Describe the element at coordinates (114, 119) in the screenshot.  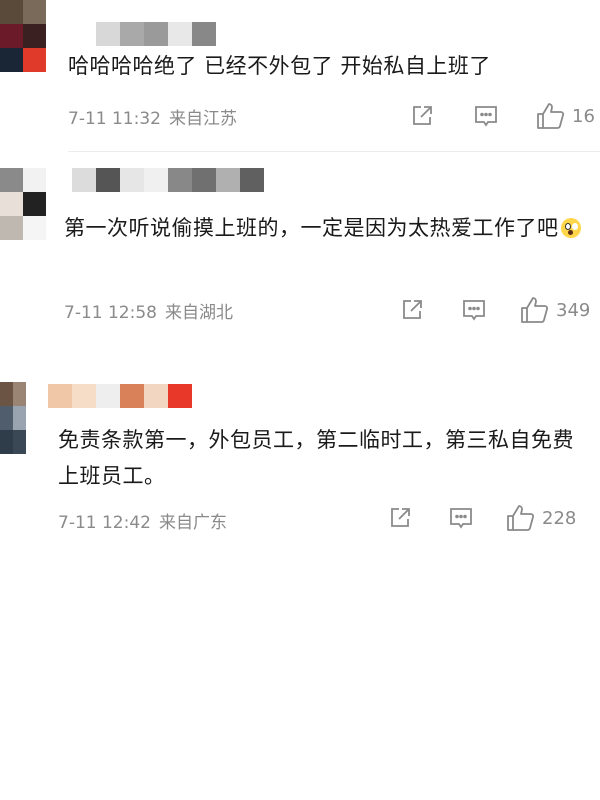
I see `comment-time: 7-11 11:32` at that location.